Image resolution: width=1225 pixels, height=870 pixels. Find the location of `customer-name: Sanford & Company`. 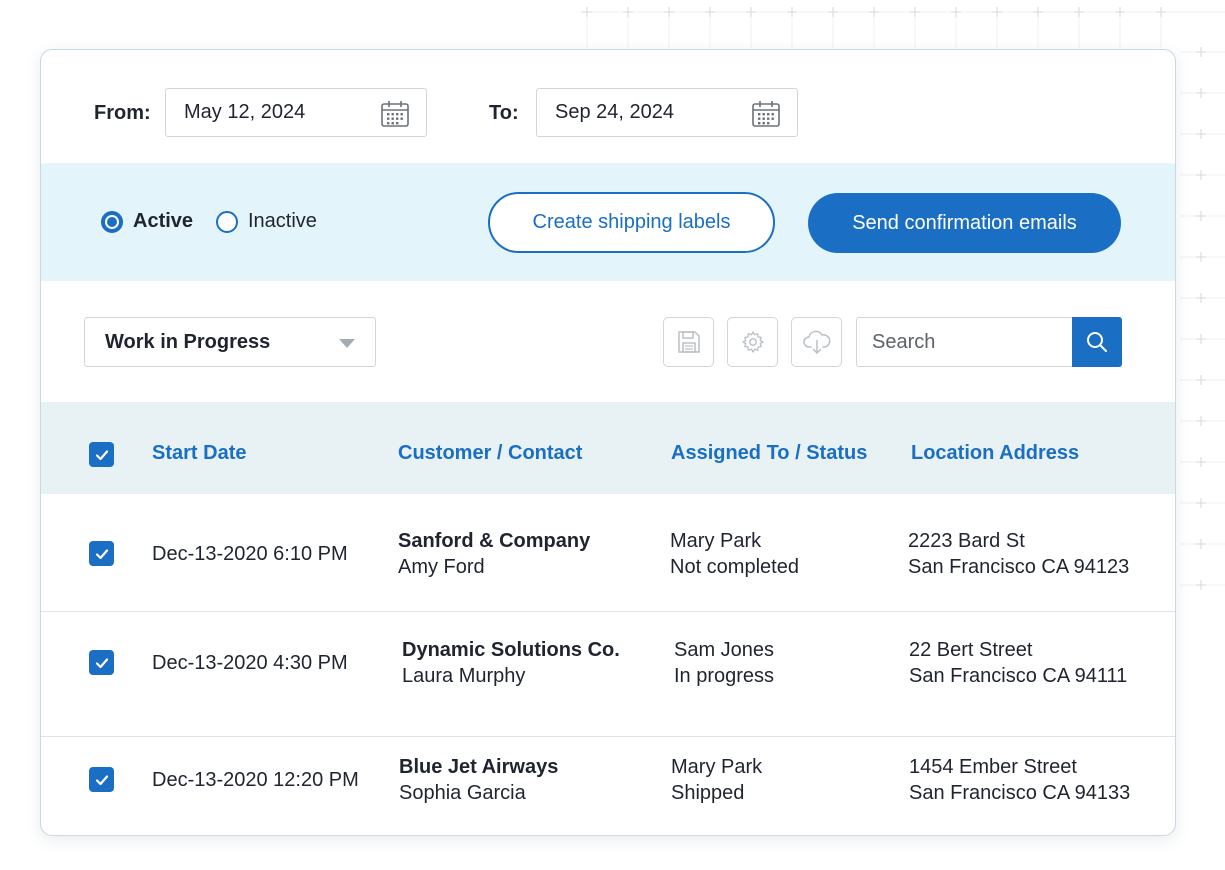

customer-name: Sanford & Company is located at coordinates (494, 541).